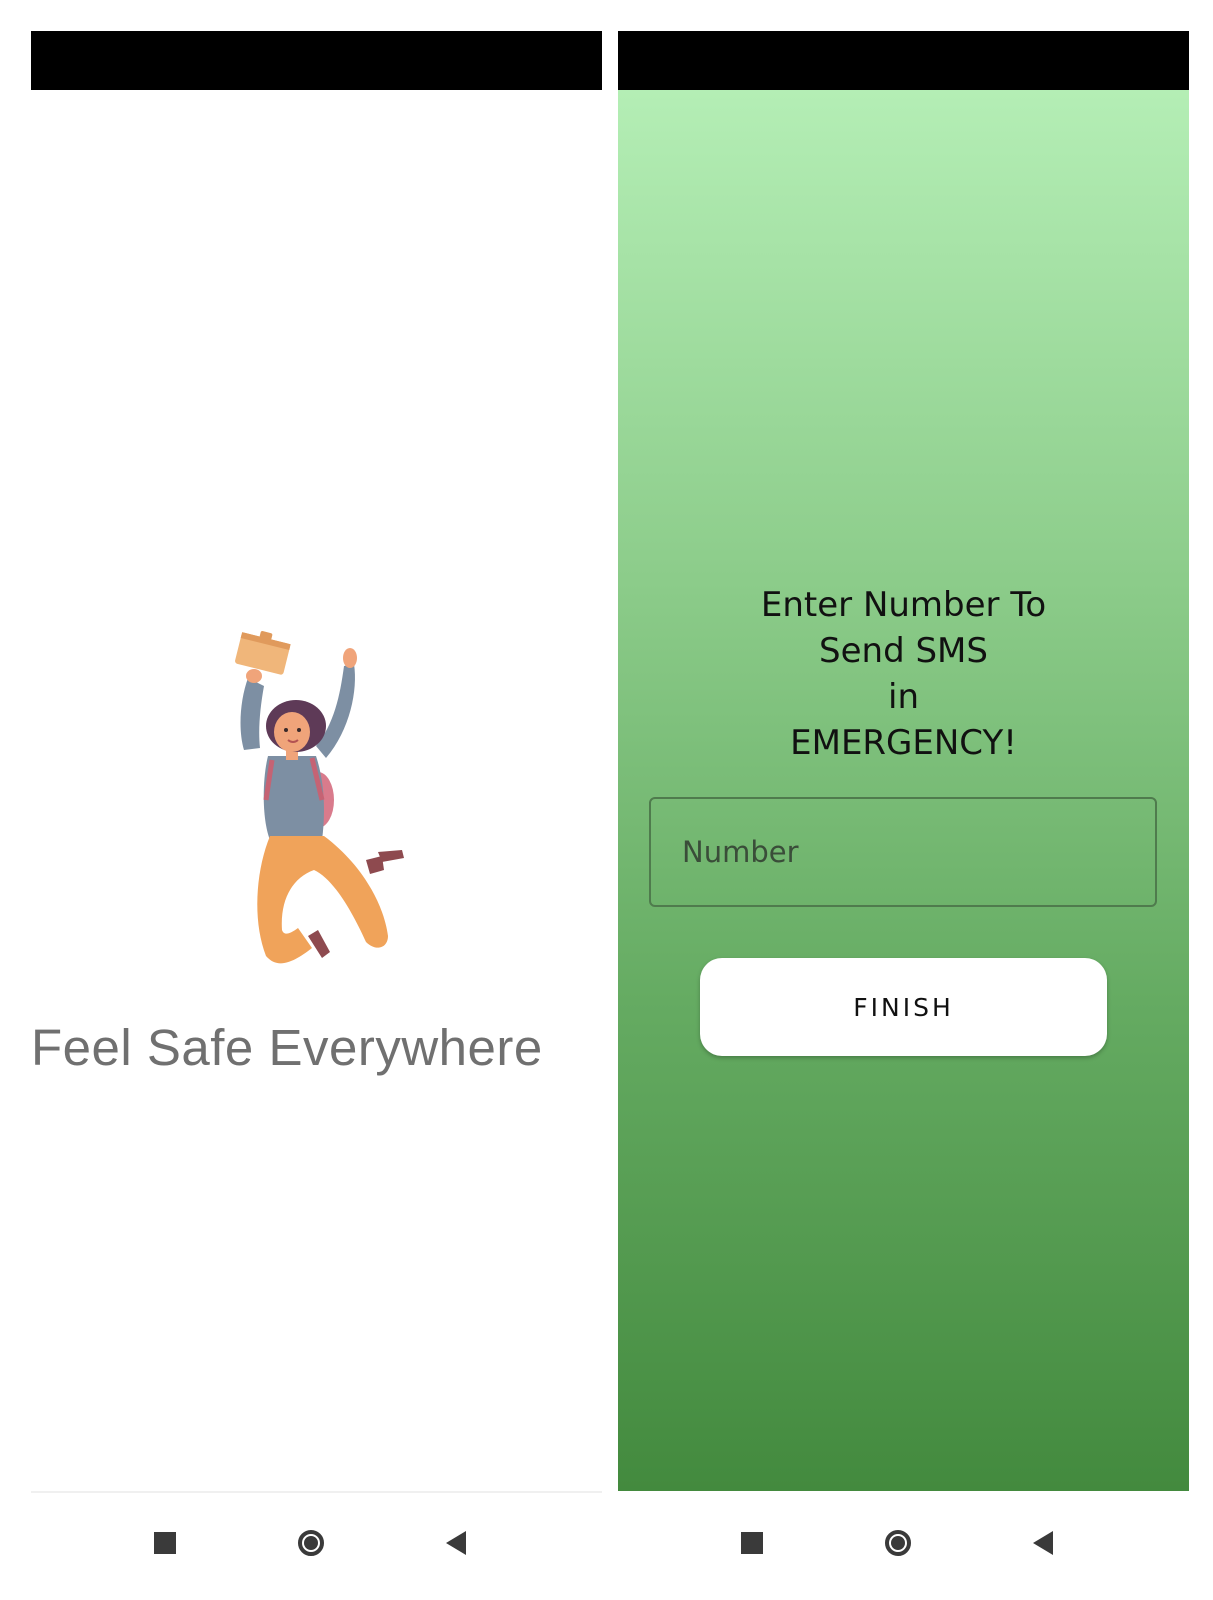  What do you see at coordinates (319, 797) in the screenshot?
I see `jumping-girl-illustration` at bounding box center [319, 797].